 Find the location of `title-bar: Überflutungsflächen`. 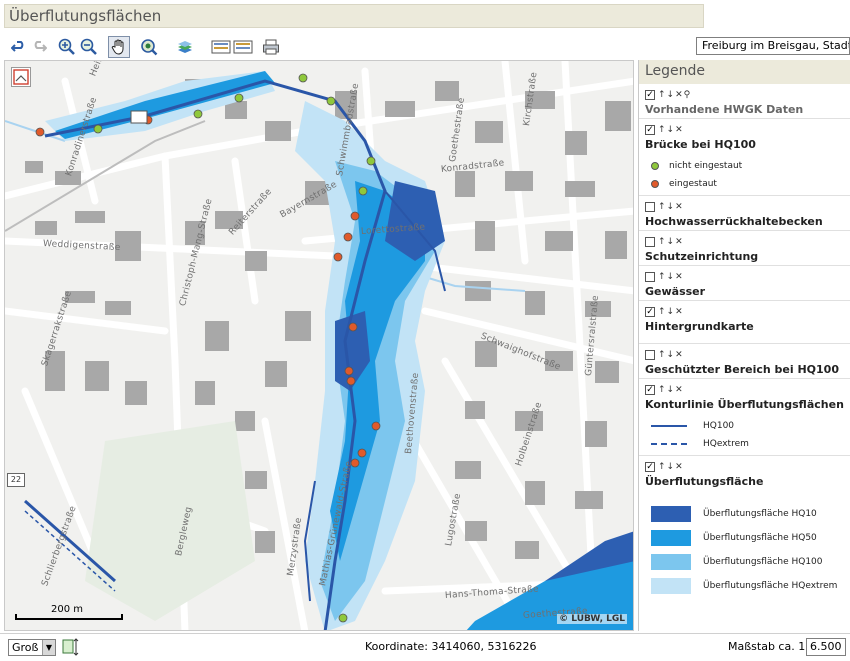

title-bar: Überflutungsflächen is located at coordinates (354, 16).